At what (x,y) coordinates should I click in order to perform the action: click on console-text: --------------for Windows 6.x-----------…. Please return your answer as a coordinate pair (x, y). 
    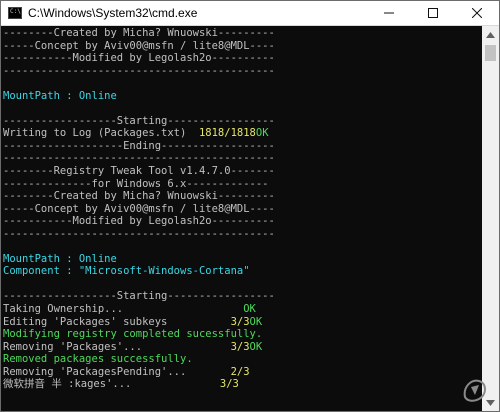
    Looking at the image, I should click on (136, 183).